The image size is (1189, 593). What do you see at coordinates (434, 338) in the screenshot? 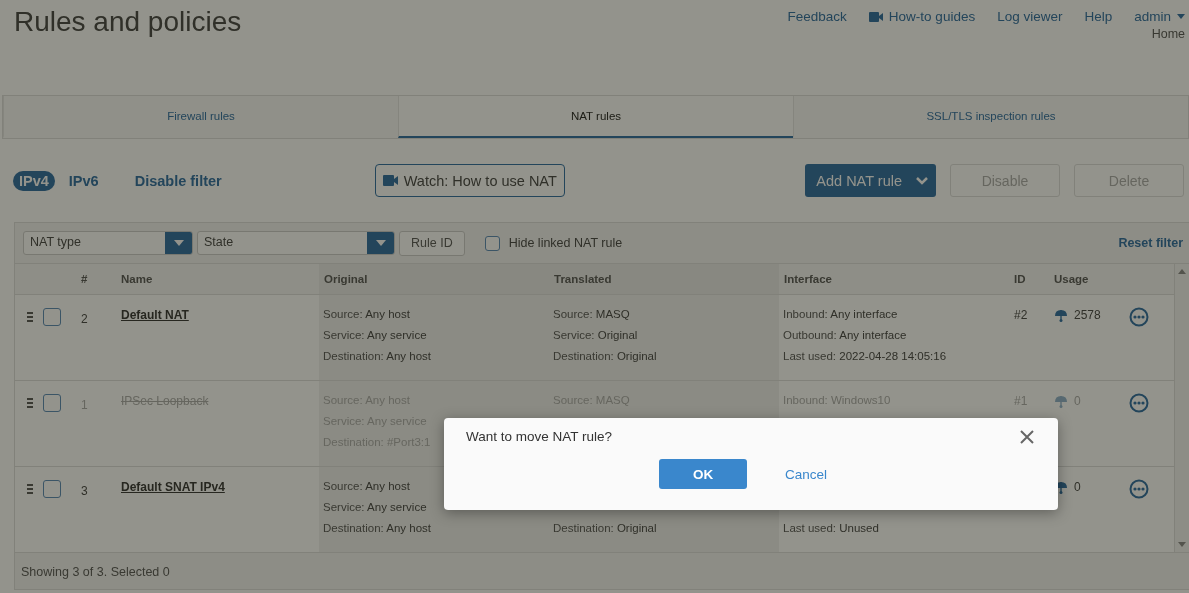
I see `table-cell: Source: Any host Service: Any service Destination: Any host` at bounding box center [434, 338].